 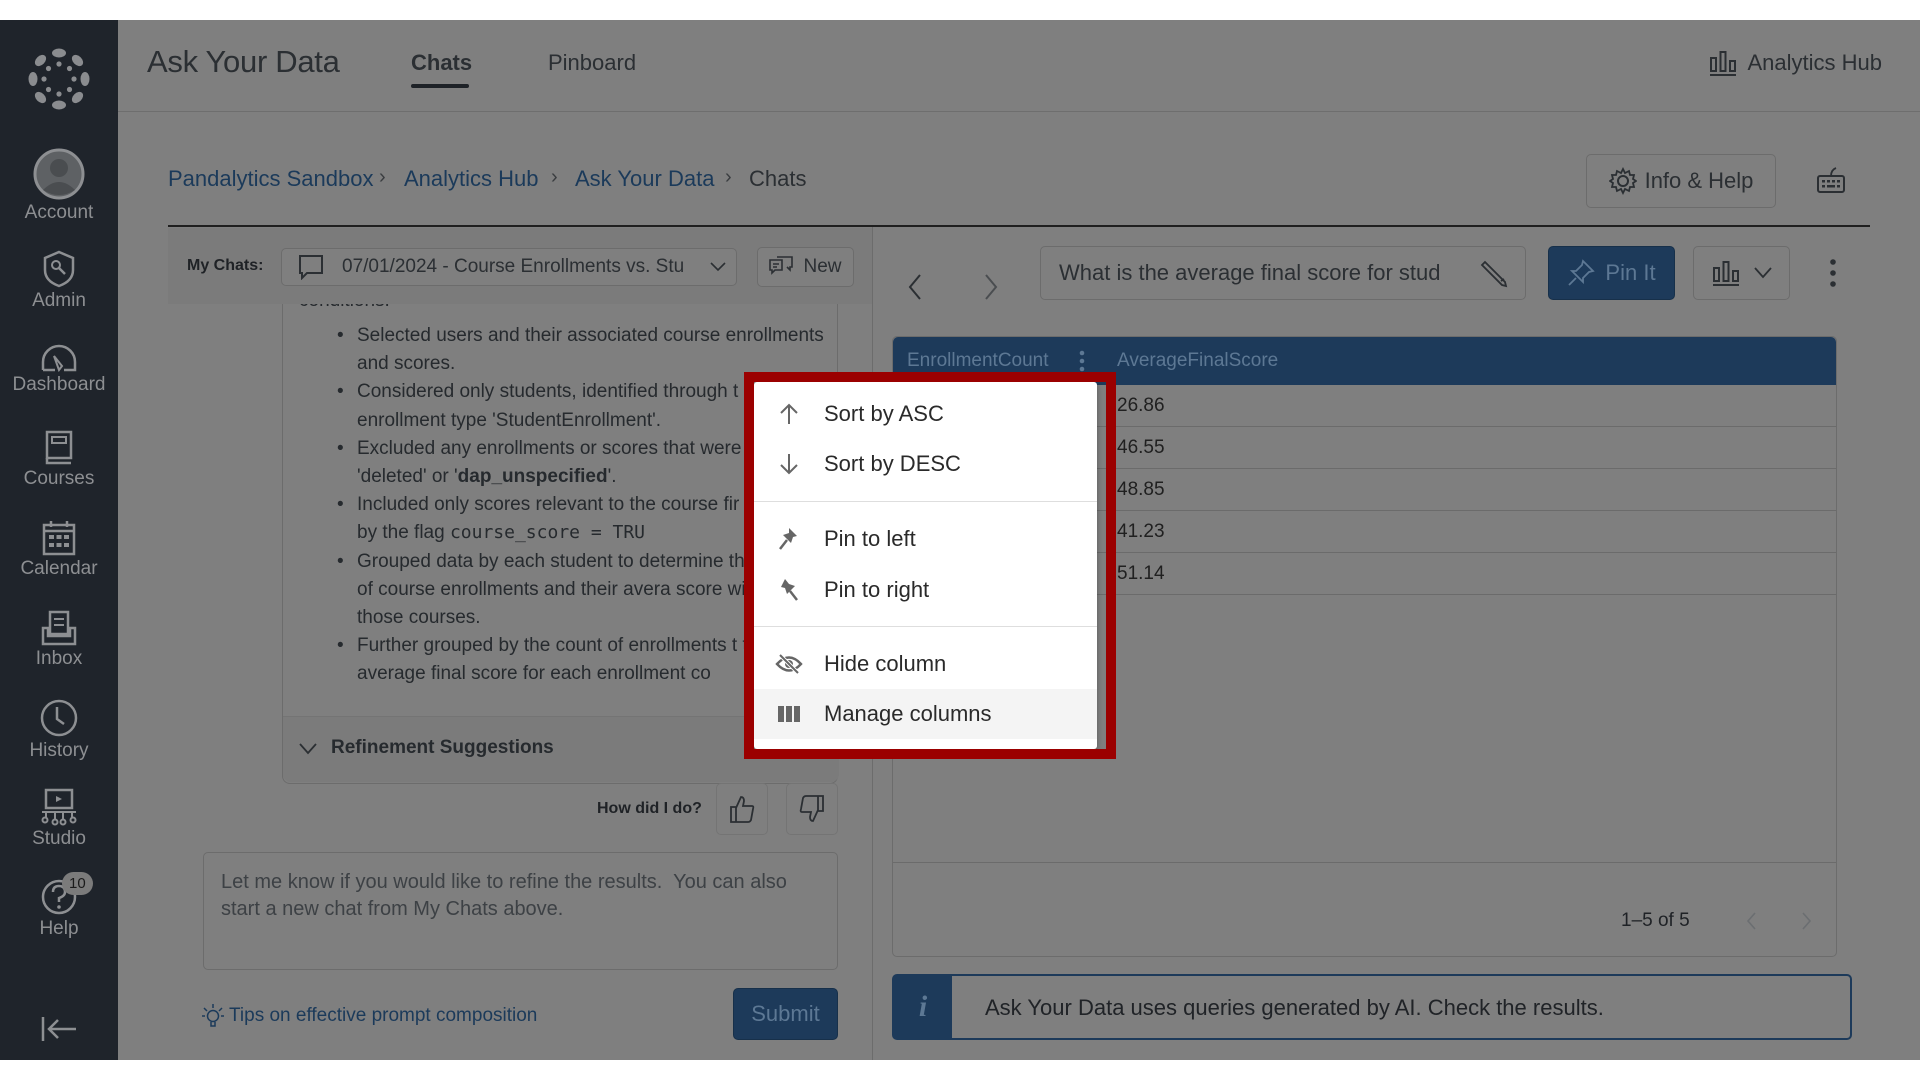 What do you see at coordinates (778, 178) in the screenshot?
I see `breadcrumb-current-chats: Chats` at bounding box center [778, 178].